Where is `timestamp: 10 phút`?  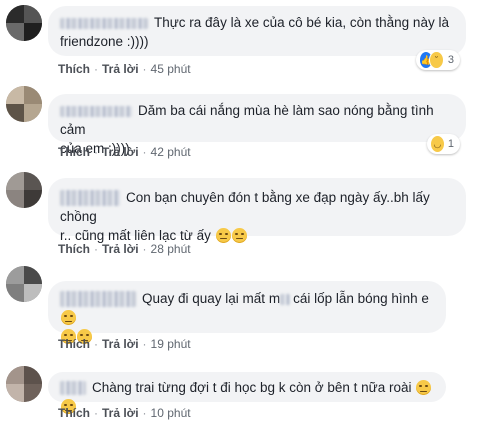 timestamp: 10 phút is located at coordinates (171, 413).